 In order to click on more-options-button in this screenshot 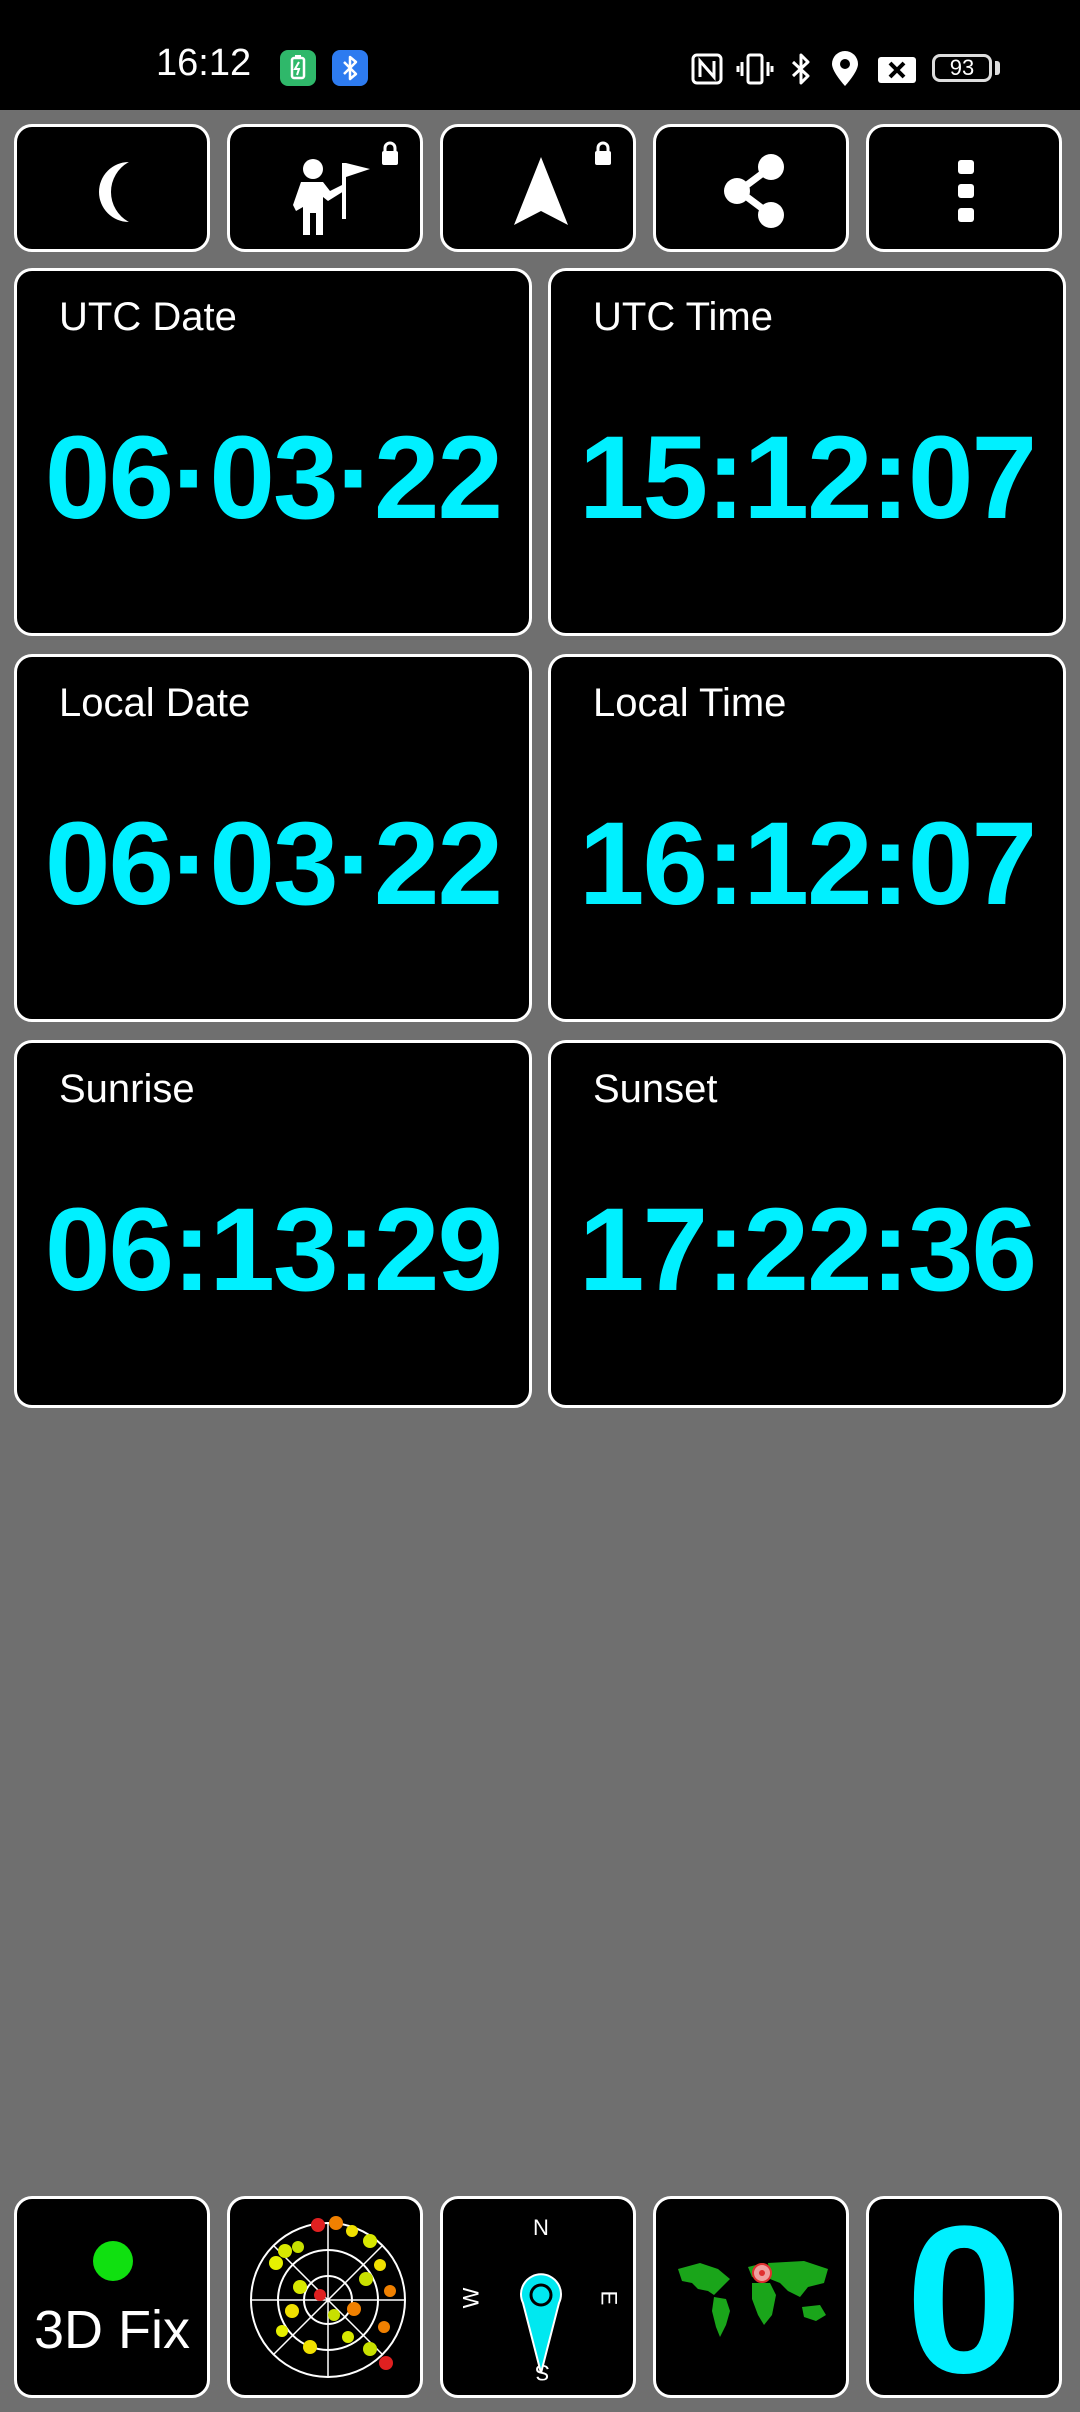, I will do `click(964, 188)`.